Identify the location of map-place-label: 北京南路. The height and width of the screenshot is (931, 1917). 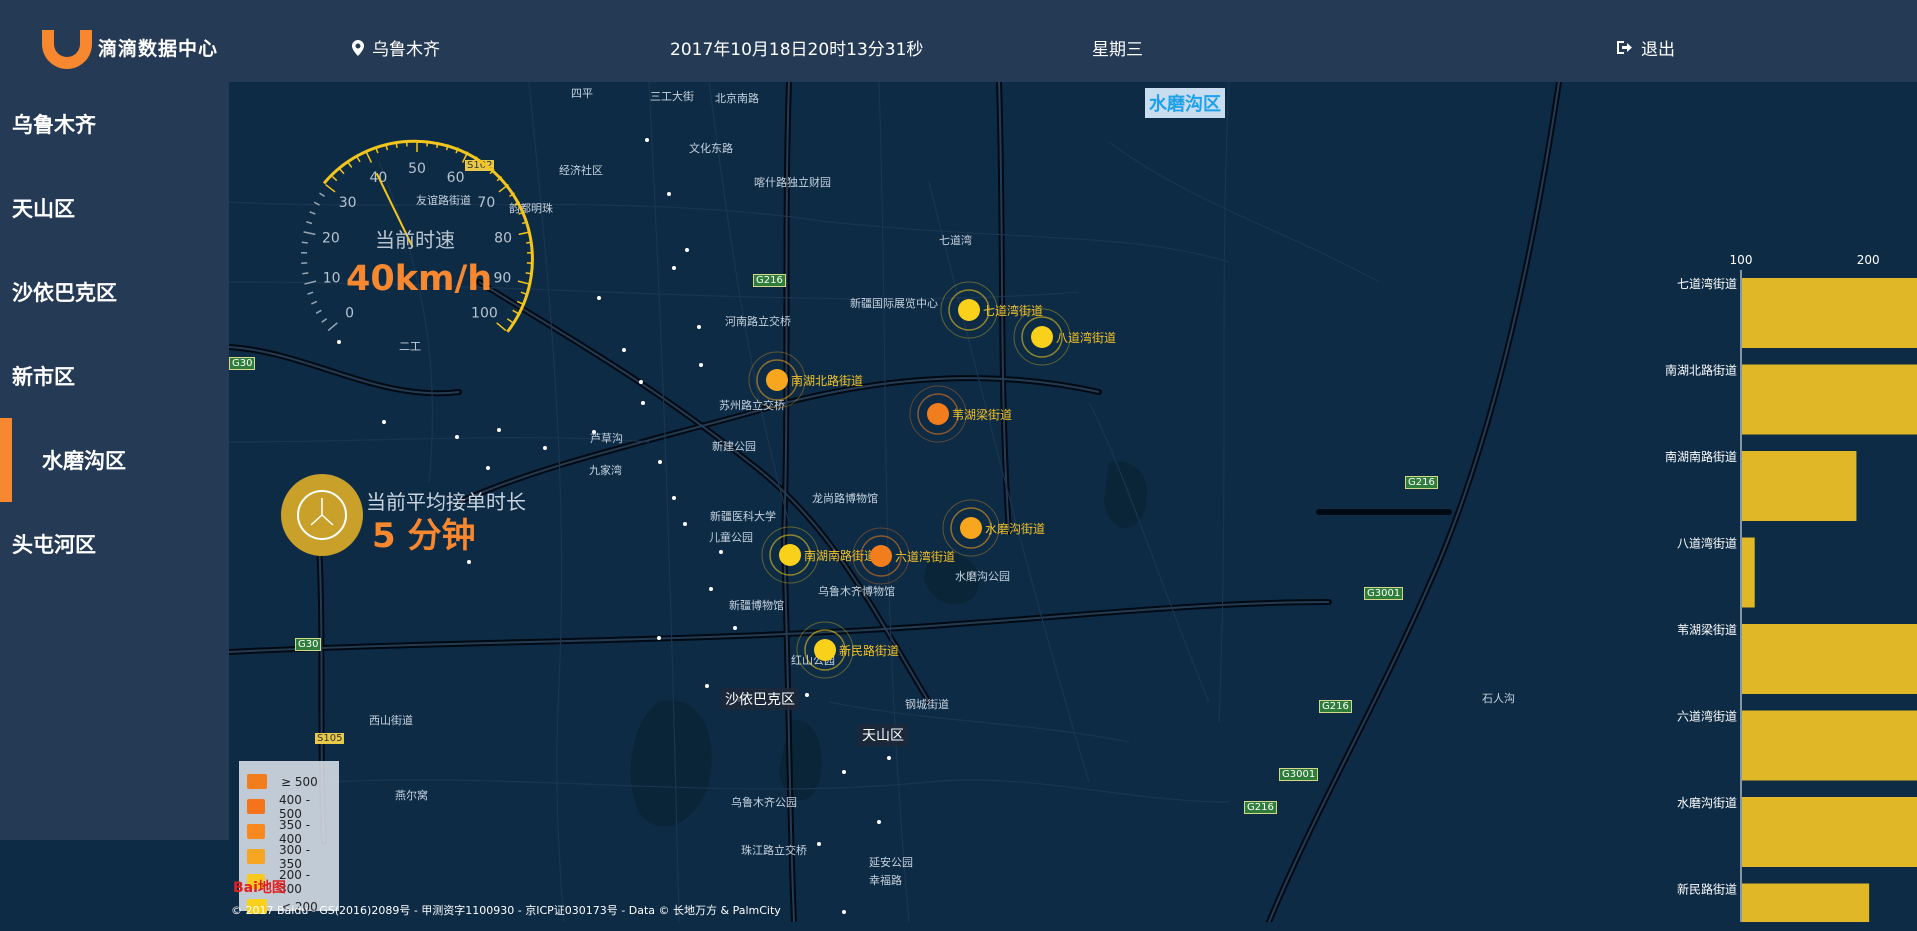
(737, 98).